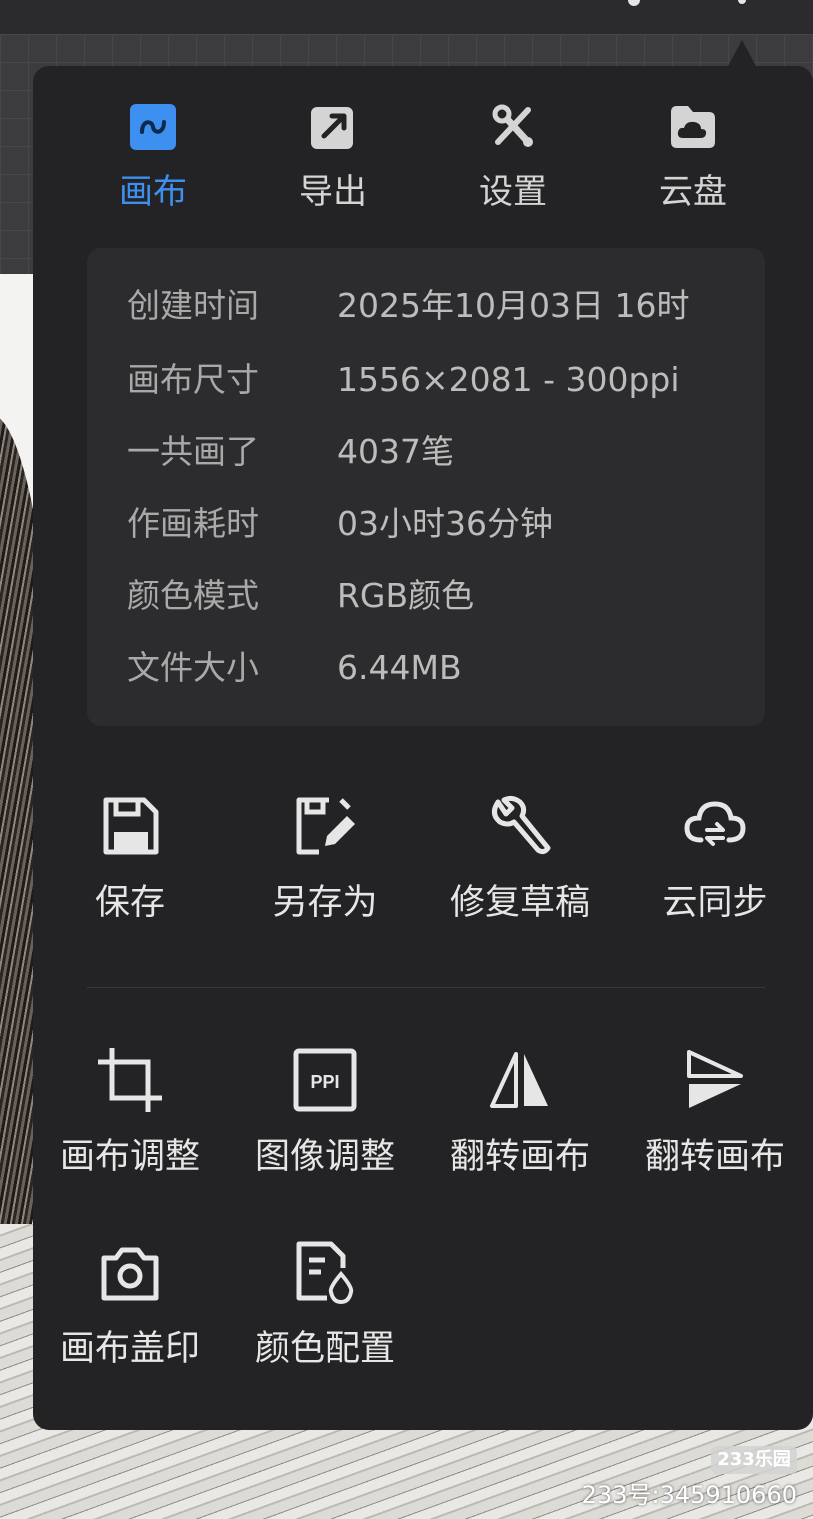 This screenshot has height=1519, width=813. I want to click on cloud-sync-icon, so click(715, 826).